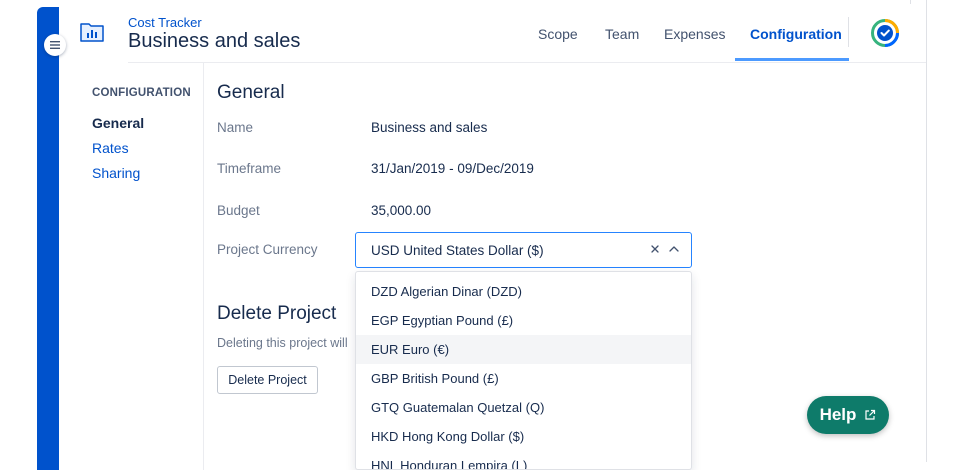  Describe the element at coordinates (141, 93) in the screenshot. I see `config-heading: CONFIGURATION` at that location.